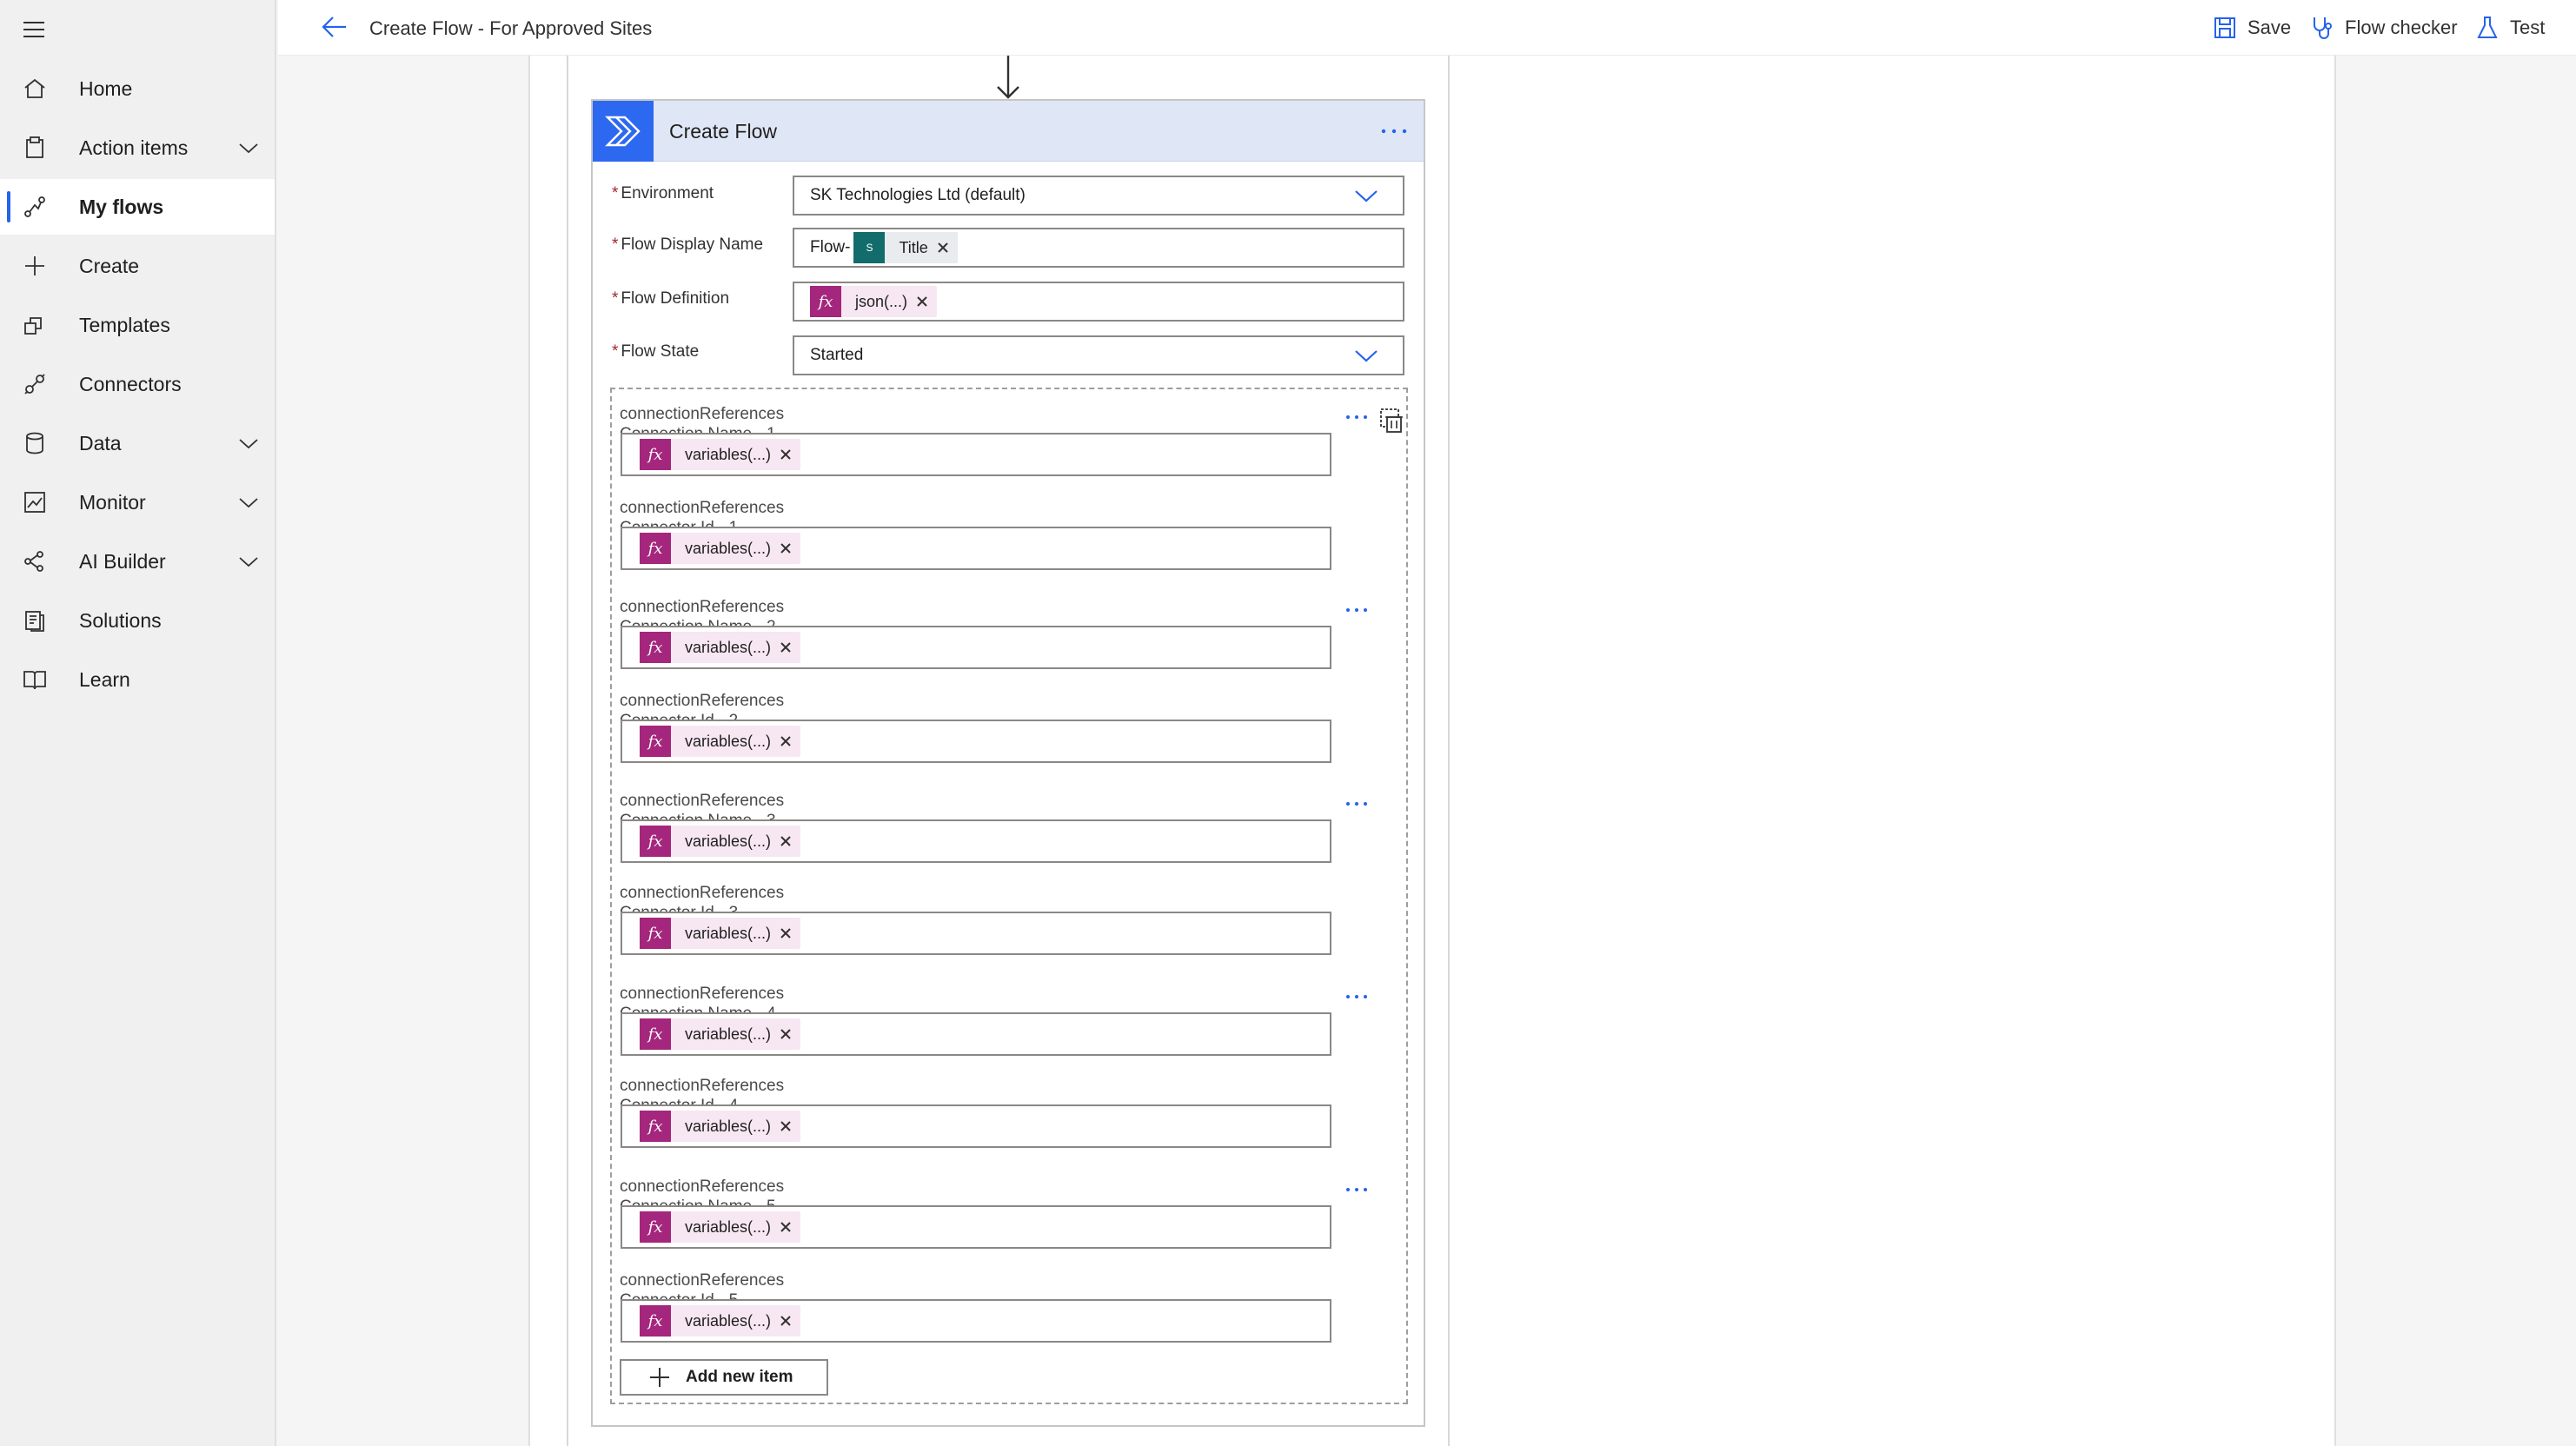  Describe the element at coordinates (35, 443) in the screenshot. I see `database-icon` at that location.